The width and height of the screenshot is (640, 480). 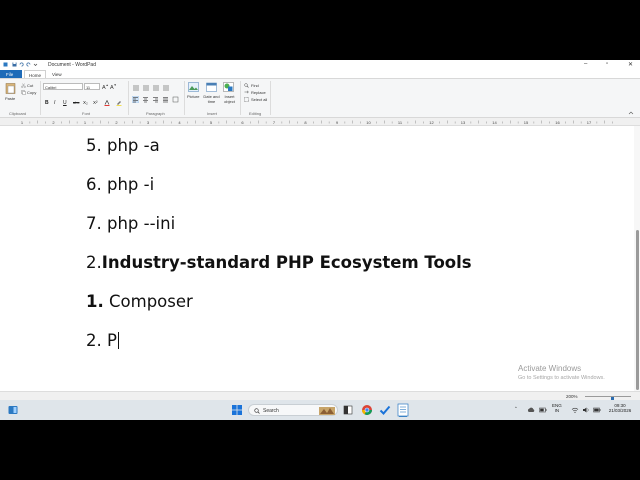 What do you see at coordinates (58, 74) in the screenshot?
I see `tab-view: View` at bounding box center [58, 74].